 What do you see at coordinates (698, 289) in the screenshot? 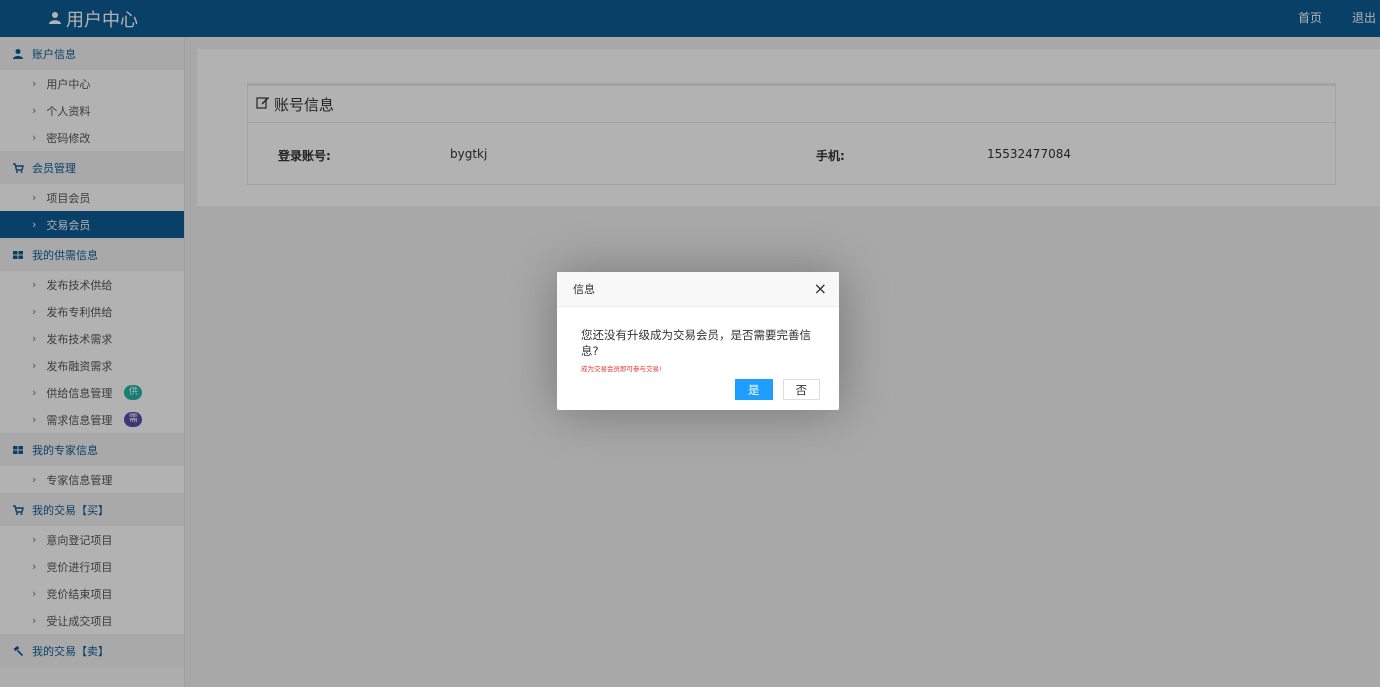
I see `dialog-header: 信息 ×` at bounding box center [698, 289].